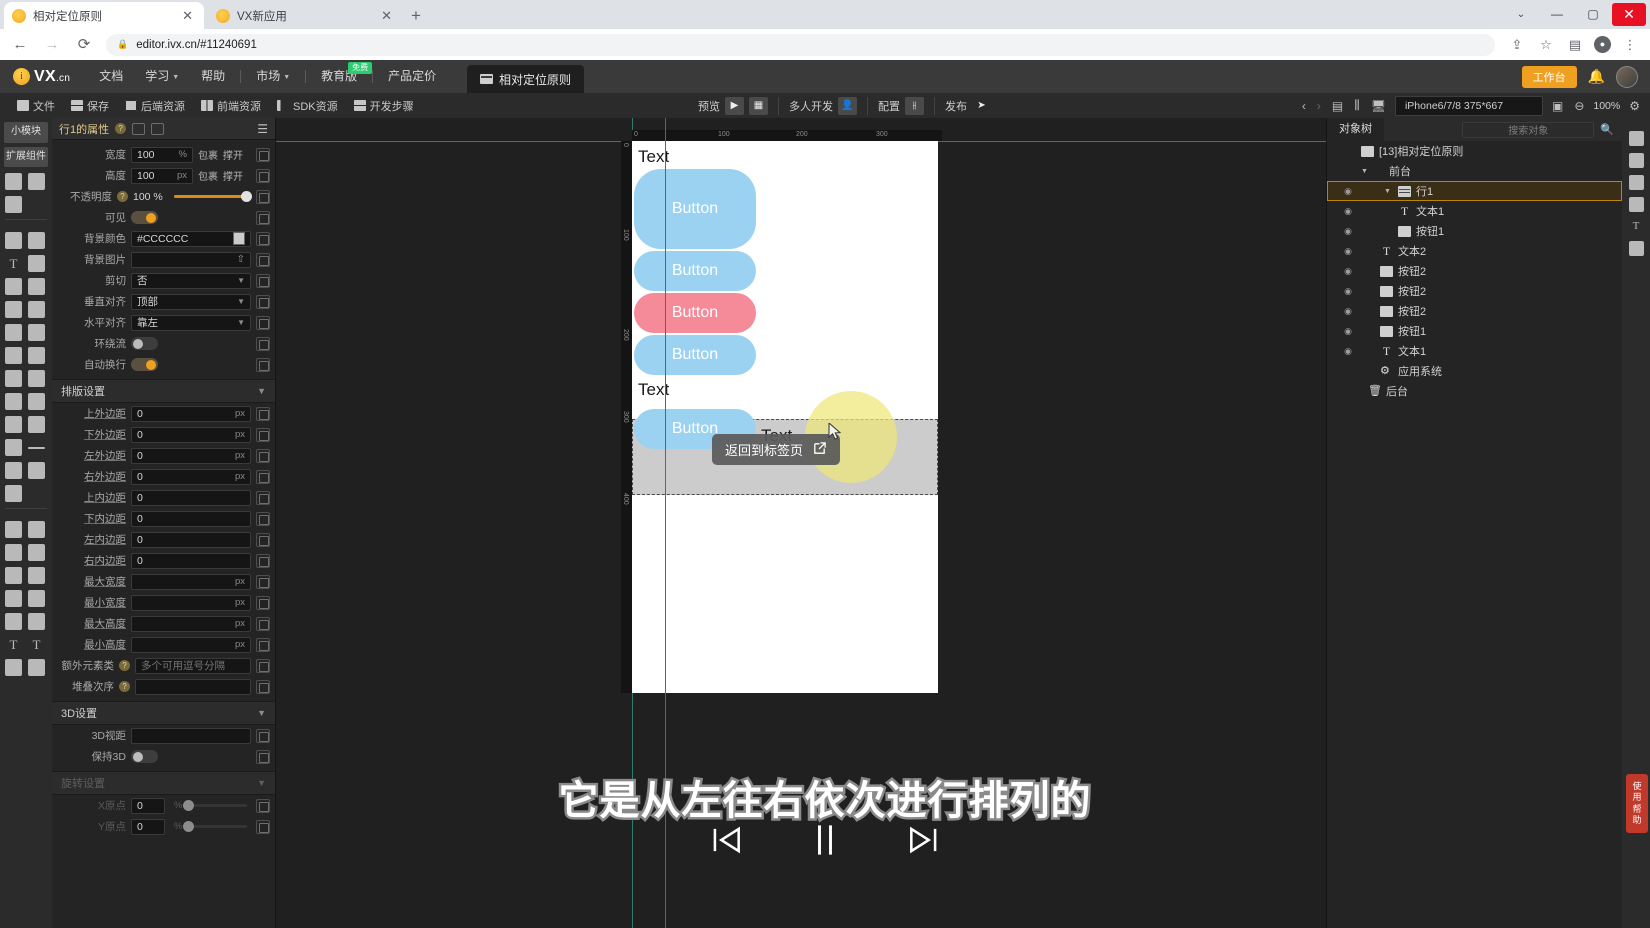 The width and height of the screenshot is (1650, 928). Describe the element at coordinates (41, 77) in the screenshot. I see `ivx-logo: VX.cn` at that location.